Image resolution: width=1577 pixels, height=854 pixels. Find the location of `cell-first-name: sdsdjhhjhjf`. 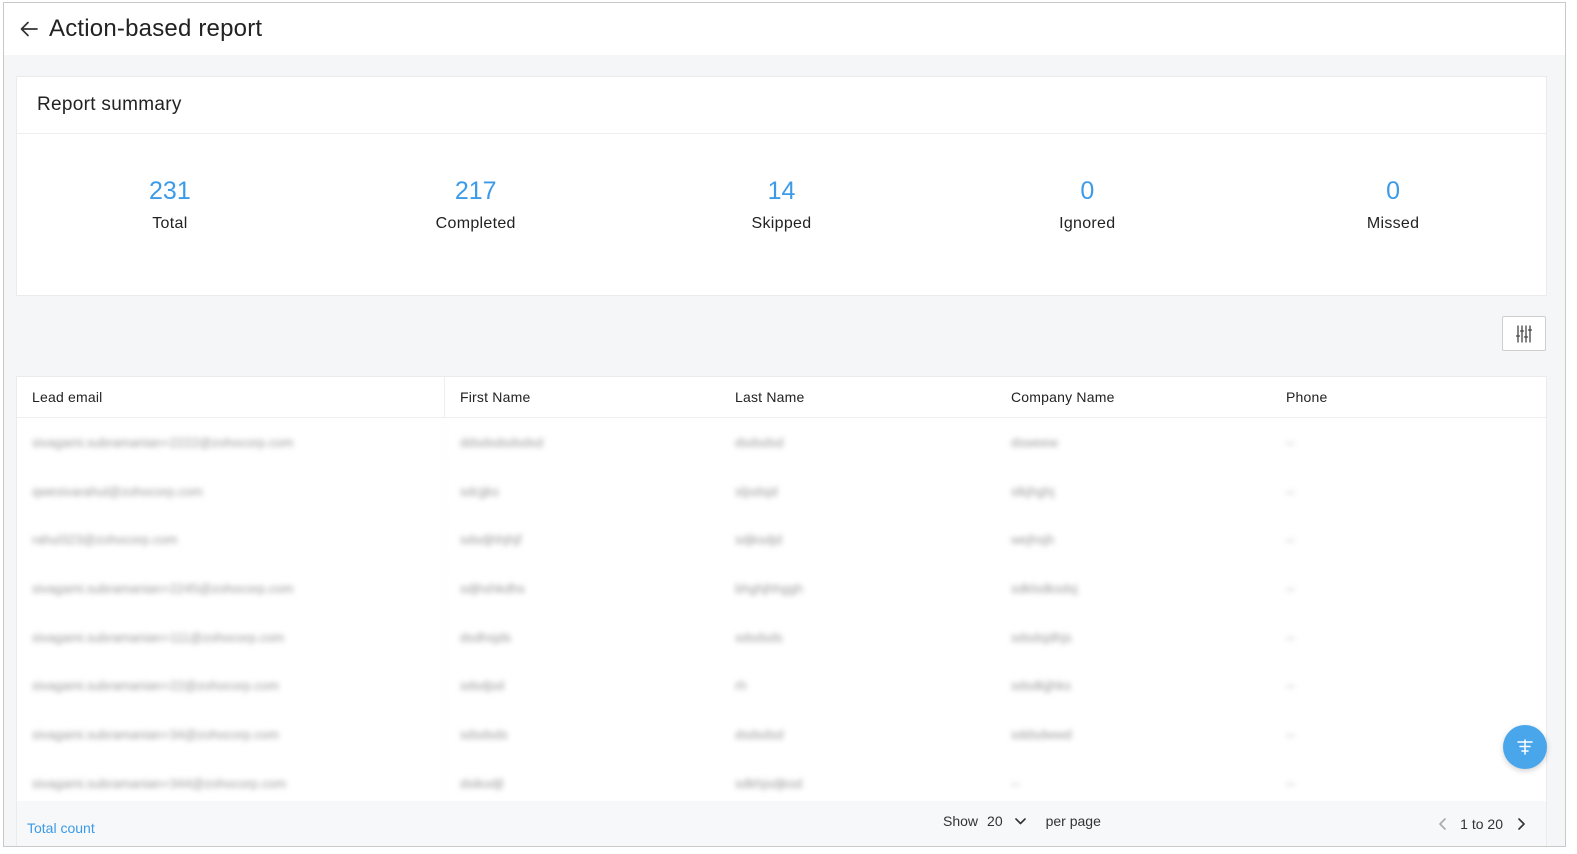

cell-first-name: sdsdjhhjhjf is located at coordinates (491, 540).